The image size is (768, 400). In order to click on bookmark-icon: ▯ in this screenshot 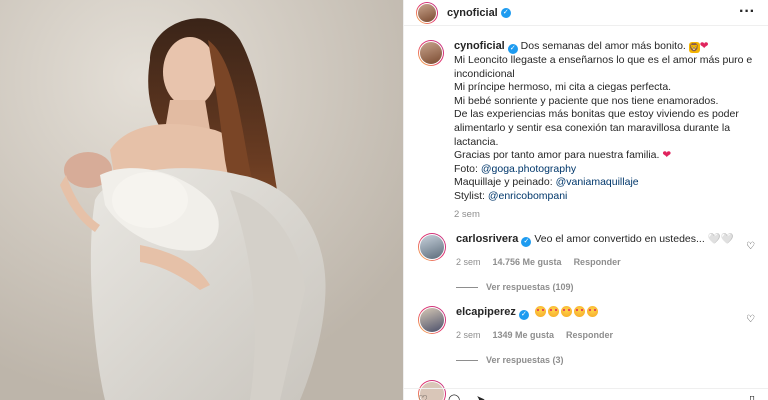, I will do `click(752, 396)`.